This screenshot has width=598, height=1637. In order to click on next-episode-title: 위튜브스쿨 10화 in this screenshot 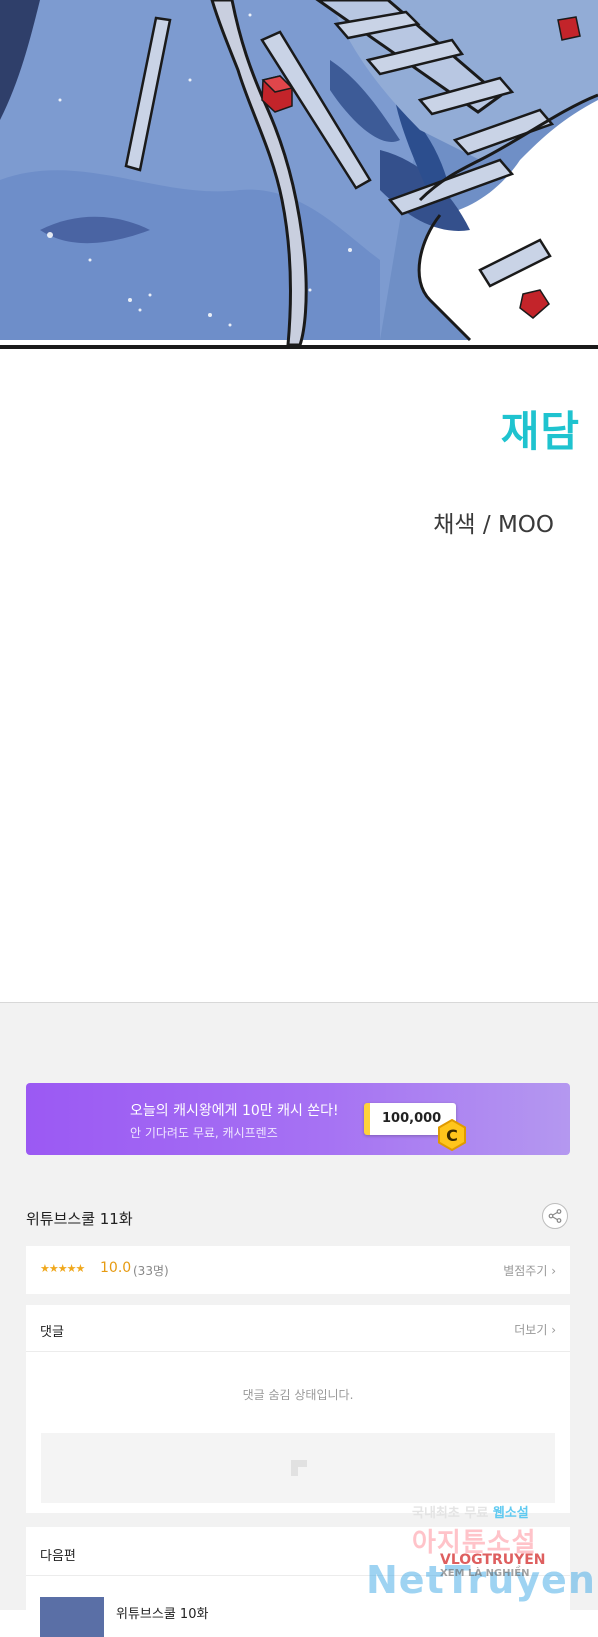, I will do `click(162, 1612)`.